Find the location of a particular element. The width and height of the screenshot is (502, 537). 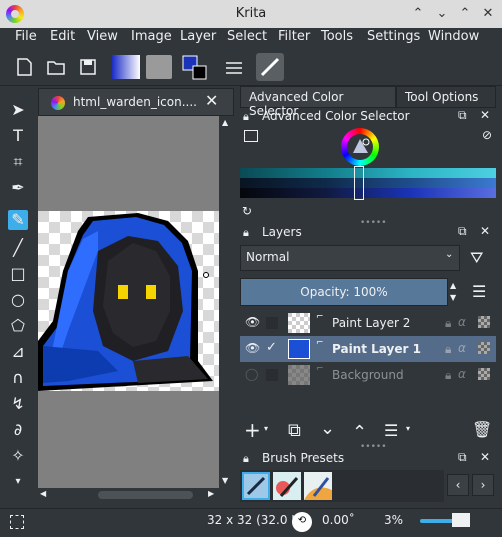

layer-properties-icon: ☰ is located at coordinates (391, 430).